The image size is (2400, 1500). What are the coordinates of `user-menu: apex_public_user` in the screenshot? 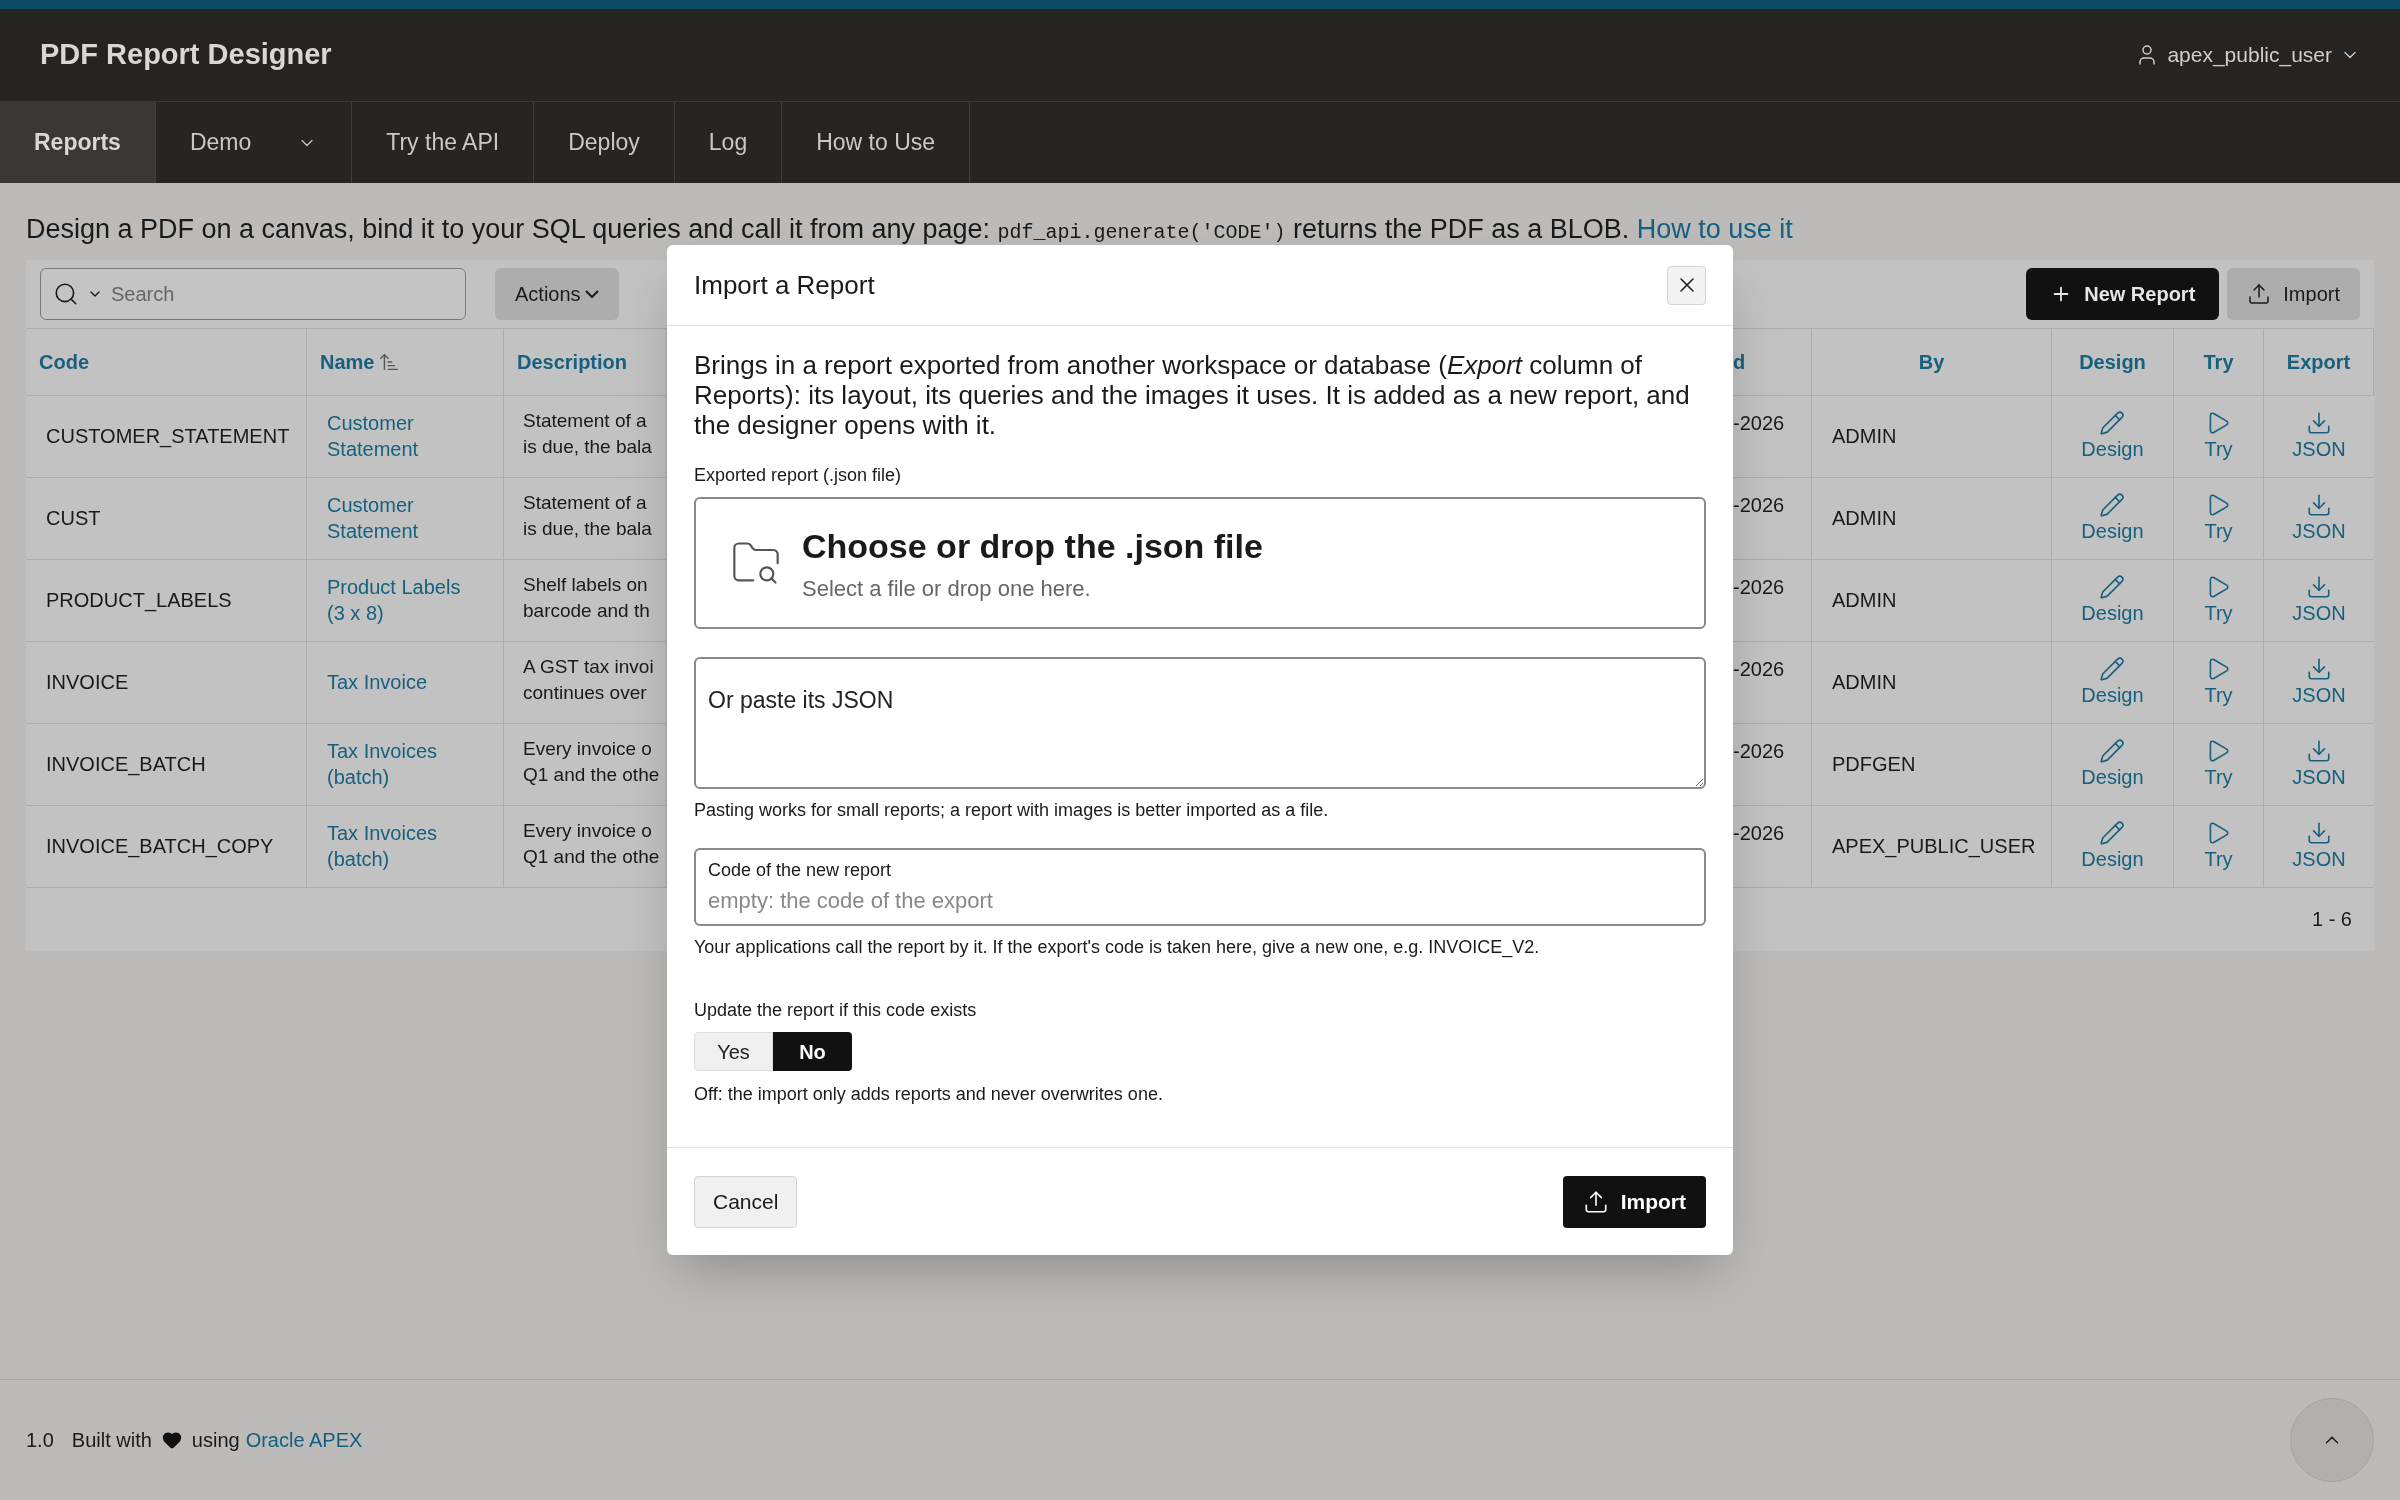 It's located at (2247, 55).